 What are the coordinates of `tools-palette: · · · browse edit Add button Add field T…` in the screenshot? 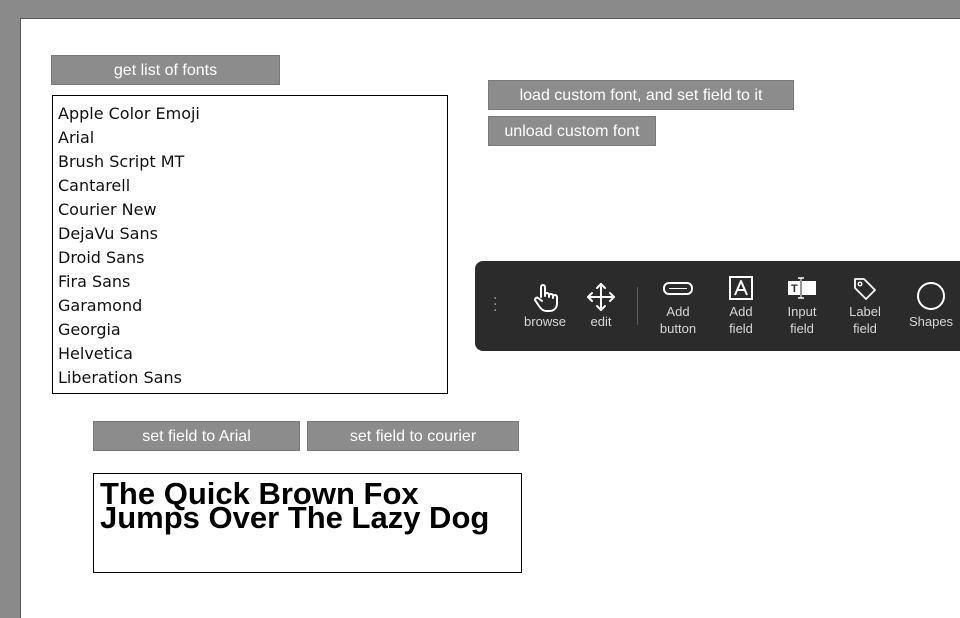 It's located at (717, 306).